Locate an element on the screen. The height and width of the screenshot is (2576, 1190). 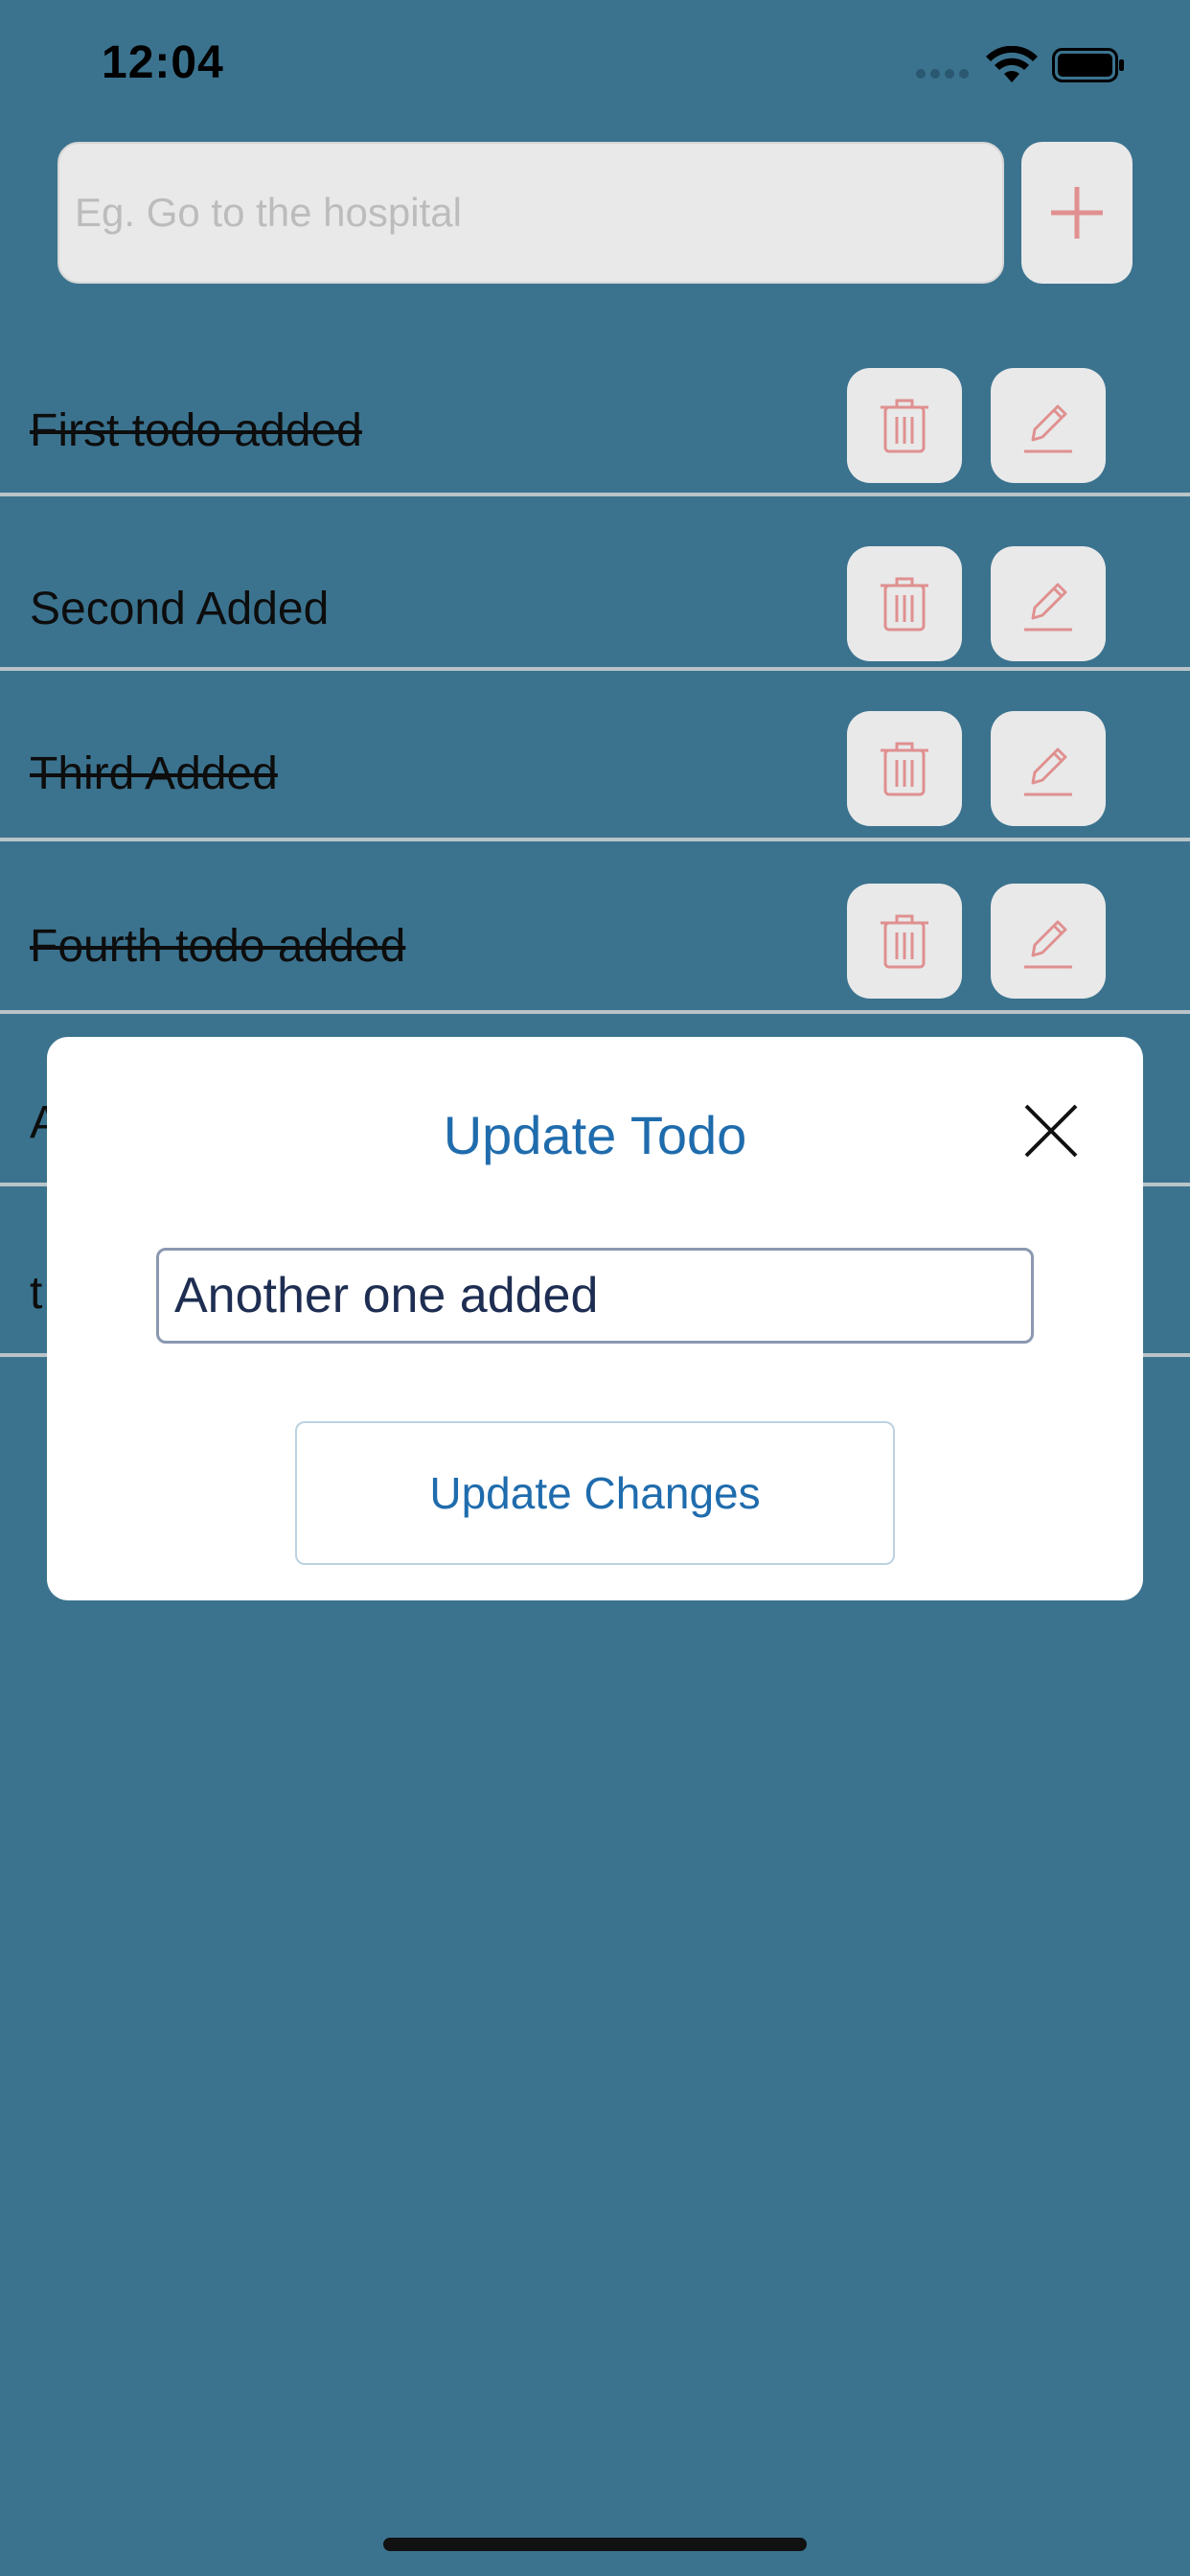
signal-dots-icon is located at coordinates (943, 74).